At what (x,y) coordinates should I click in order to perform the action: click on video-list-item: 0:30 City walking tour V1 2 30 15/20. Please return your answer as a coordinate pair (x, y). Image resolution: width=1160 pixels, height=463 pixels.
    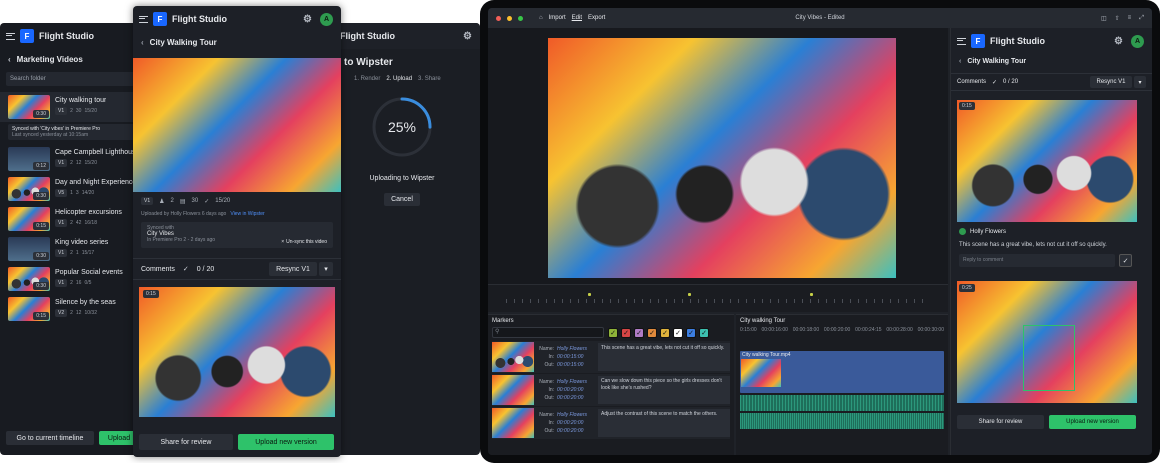
    Looking at the image, I should click on (72, 107).